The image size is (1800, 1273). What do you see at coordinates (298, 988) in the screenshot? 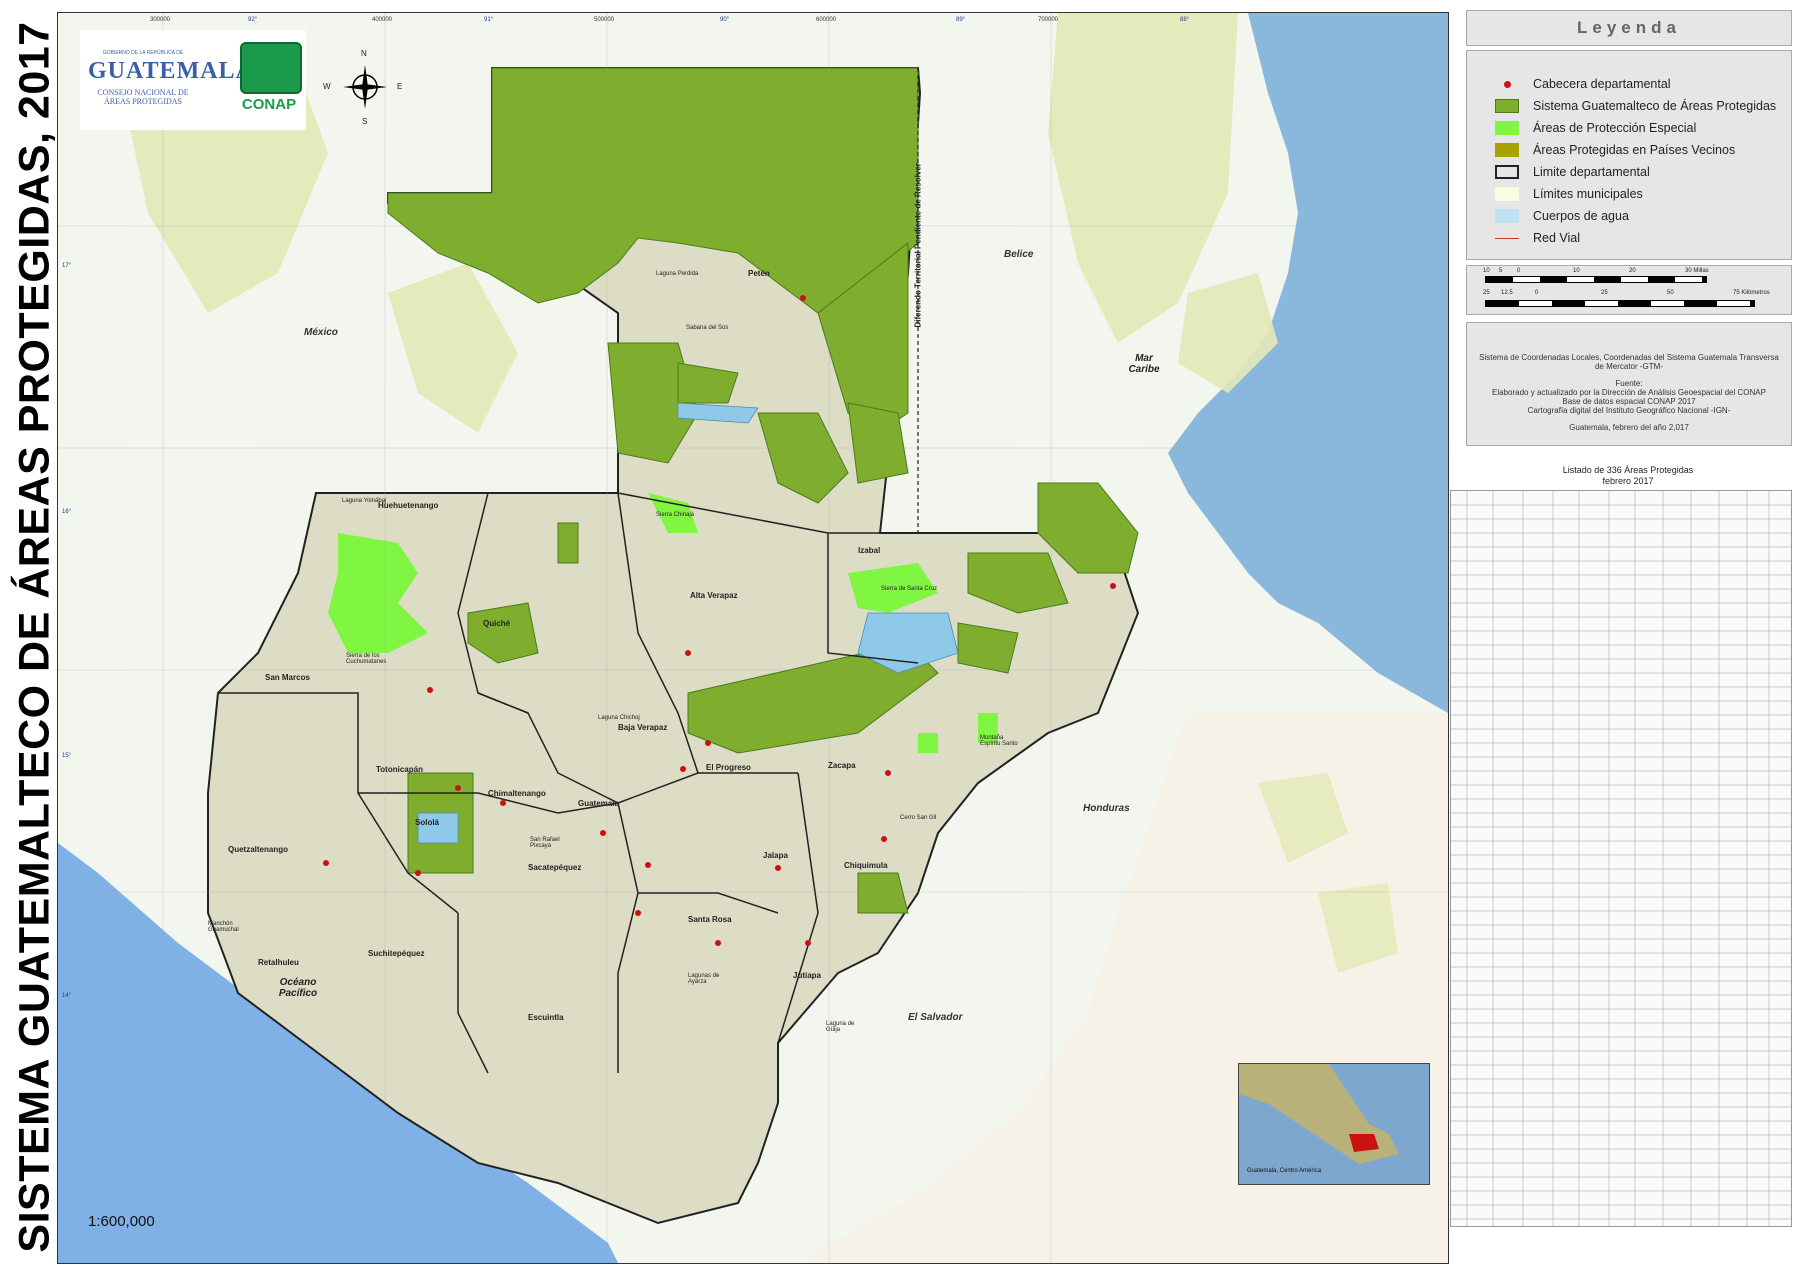
I see `label-oceano: Océano Pacífico` at bounding box center [298, 988].